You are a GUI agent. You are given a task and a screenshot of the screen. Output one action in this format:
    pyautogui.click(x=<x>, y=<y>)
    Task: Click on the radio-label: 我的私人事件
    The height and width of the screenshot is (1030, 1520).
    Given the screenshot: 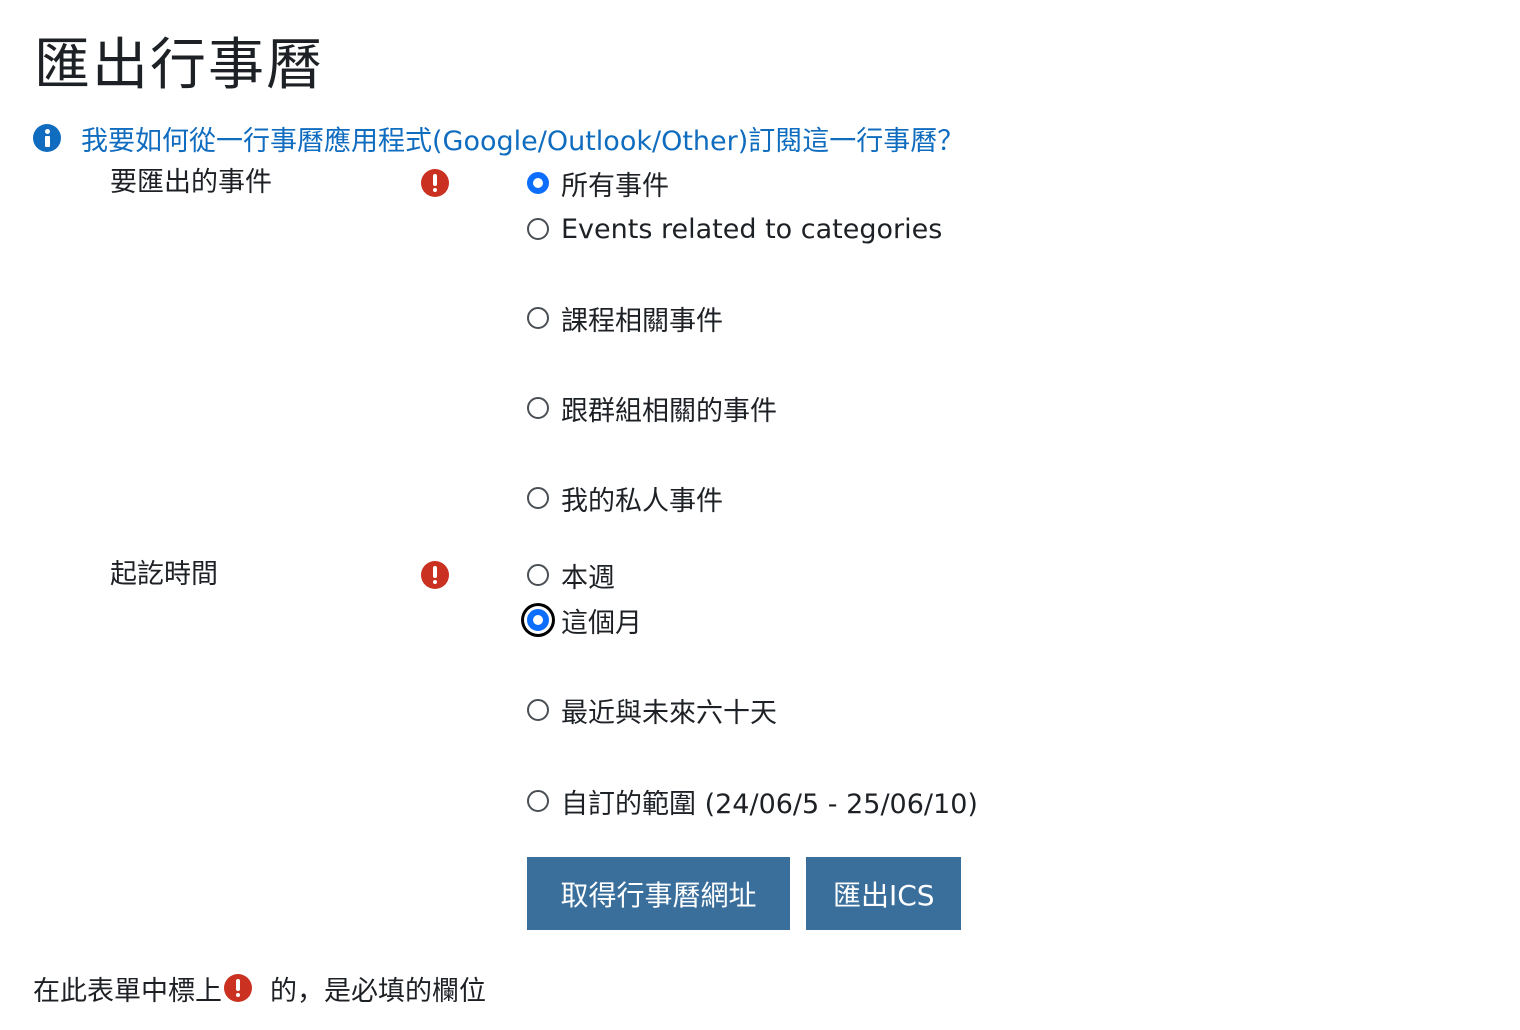 What is the action you would take?
    pyautogui.click(x=642, y=501)
    